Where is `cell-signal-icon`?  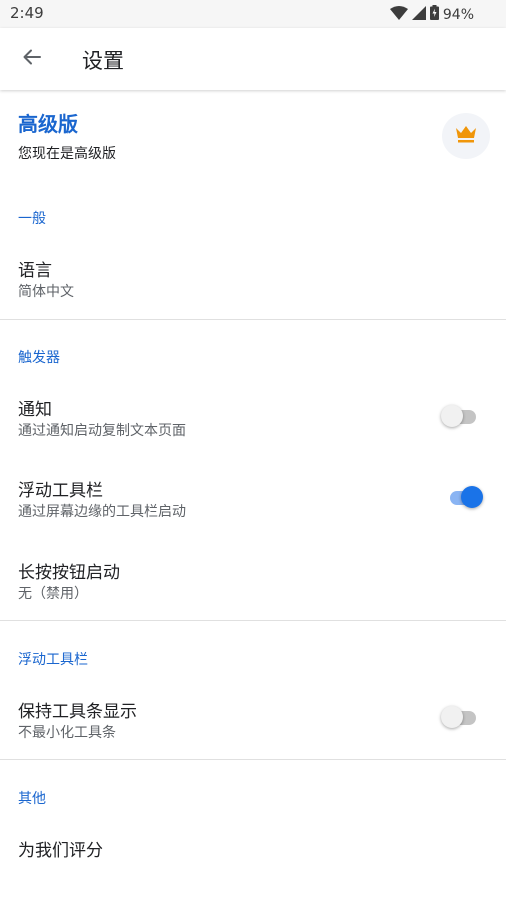
cell-signal-icon is located at coordinates (418, 14).